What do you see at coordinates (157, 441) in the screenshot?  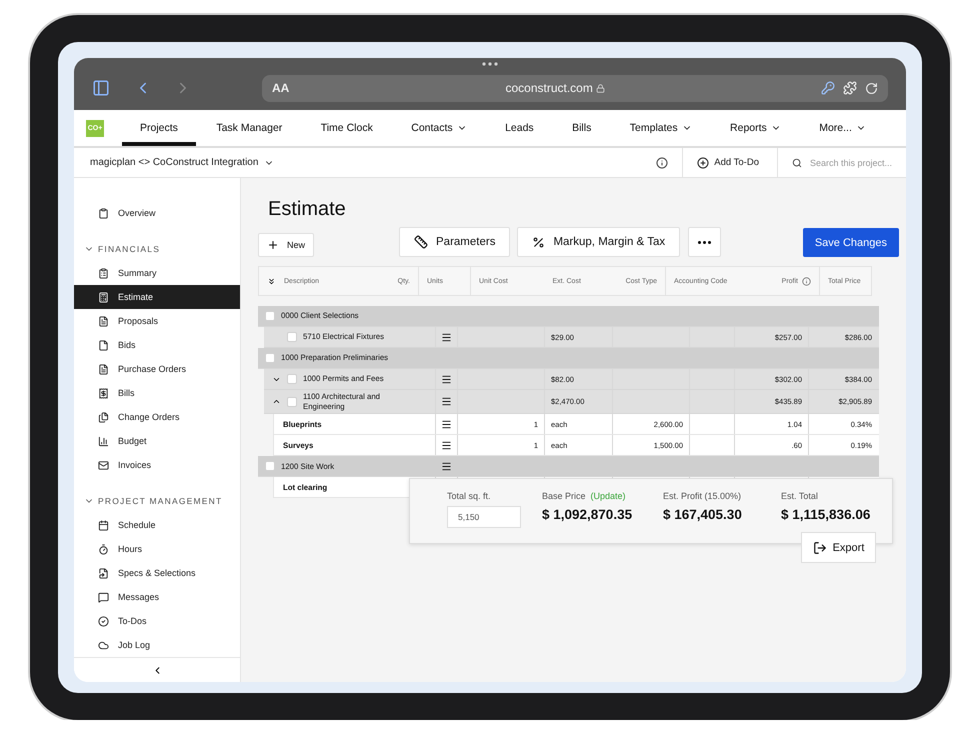 I see `sidebar-item: Budget` at bounding box center [157, 441].